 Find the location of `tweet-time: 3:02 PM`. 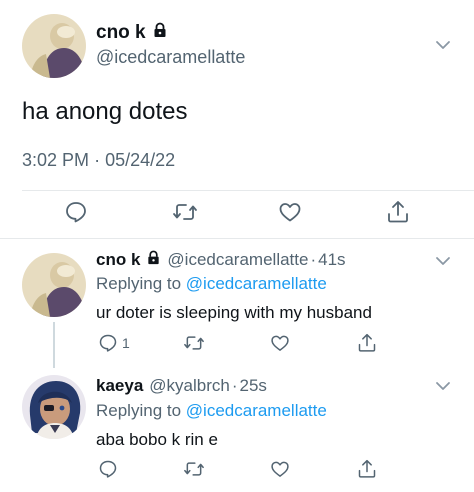

tweet-time: 3:02 PM is located at coordinates (56, 160).